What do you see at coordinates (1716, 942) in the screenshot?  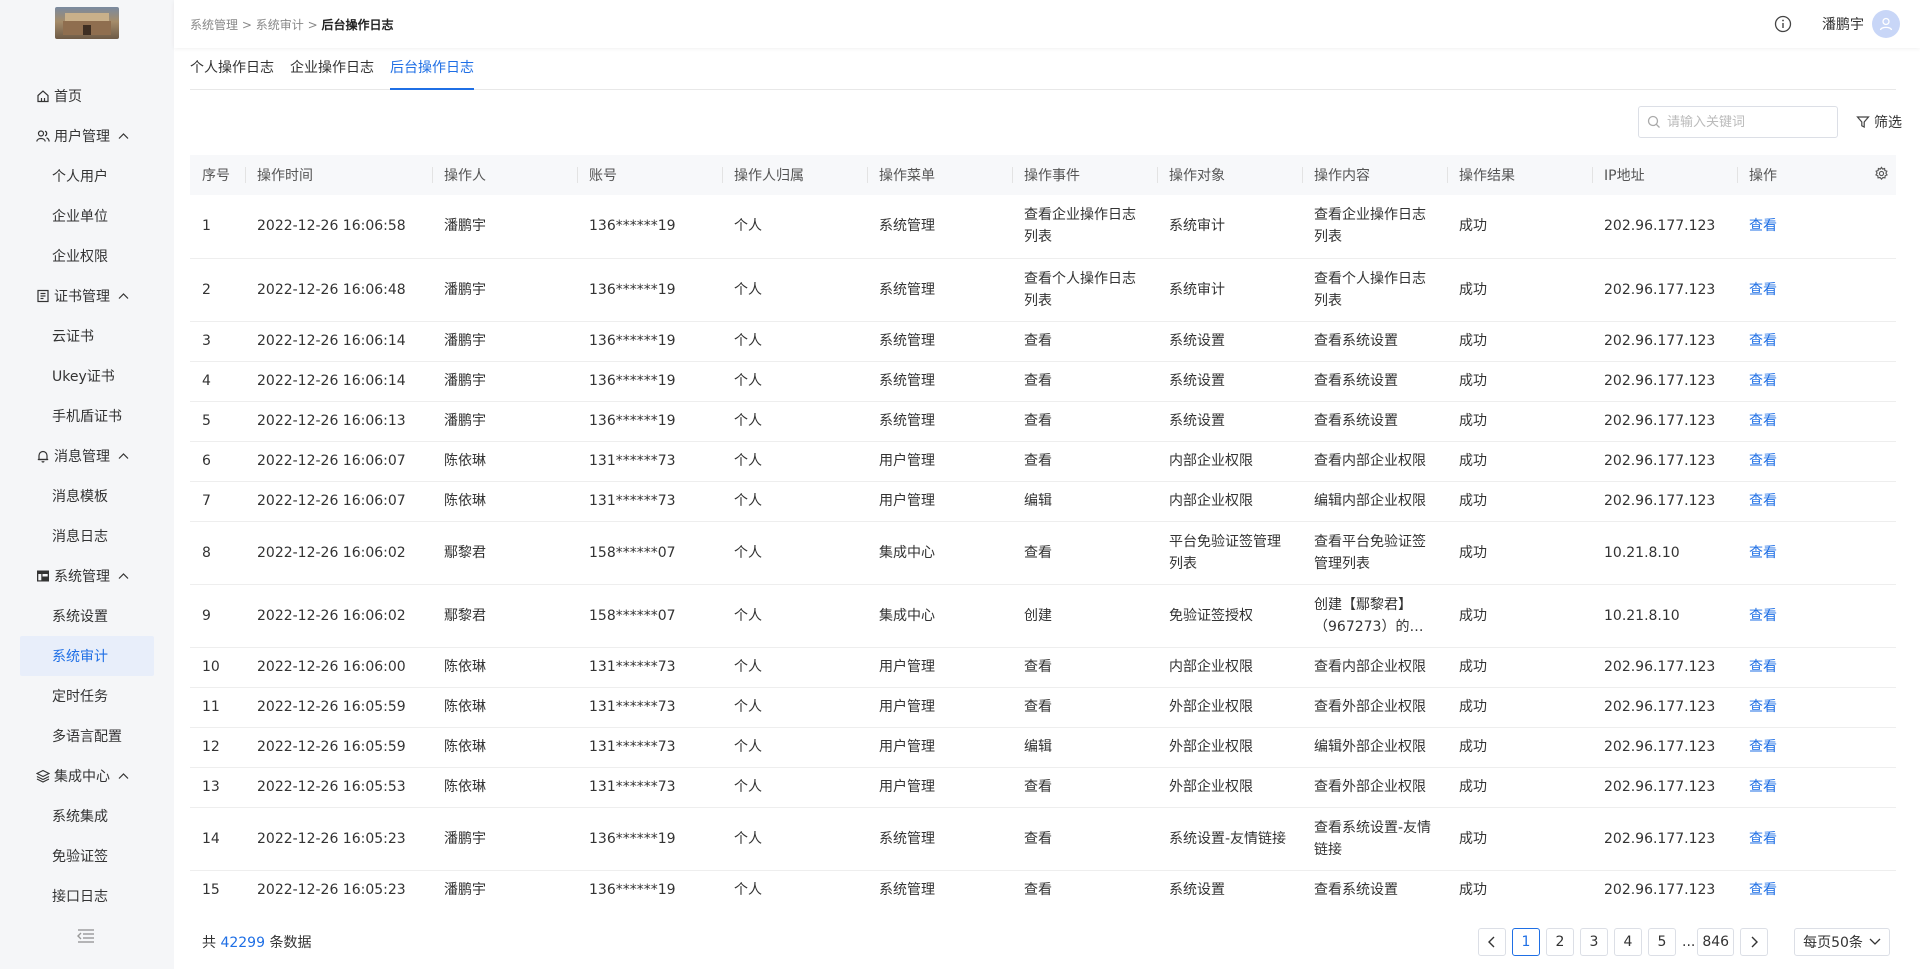 I see `page-last: 846` at bounding box center [1716, 942].